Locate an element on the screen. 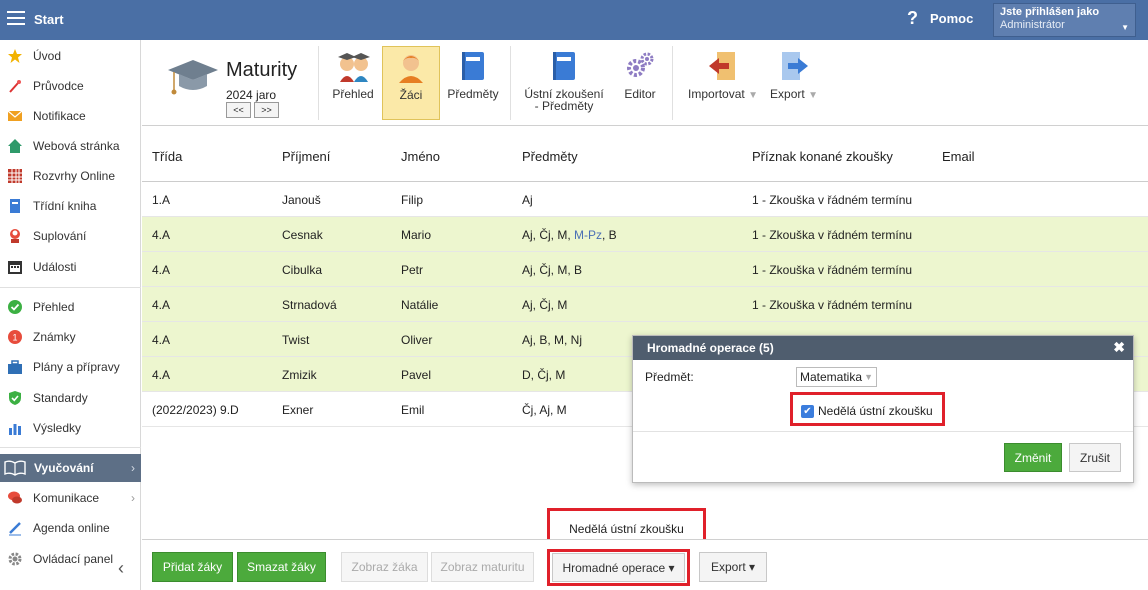 This screenshot has width=1148, height=590. checkbox-checked-icon: ✔ is located at coordinates (807, 411).